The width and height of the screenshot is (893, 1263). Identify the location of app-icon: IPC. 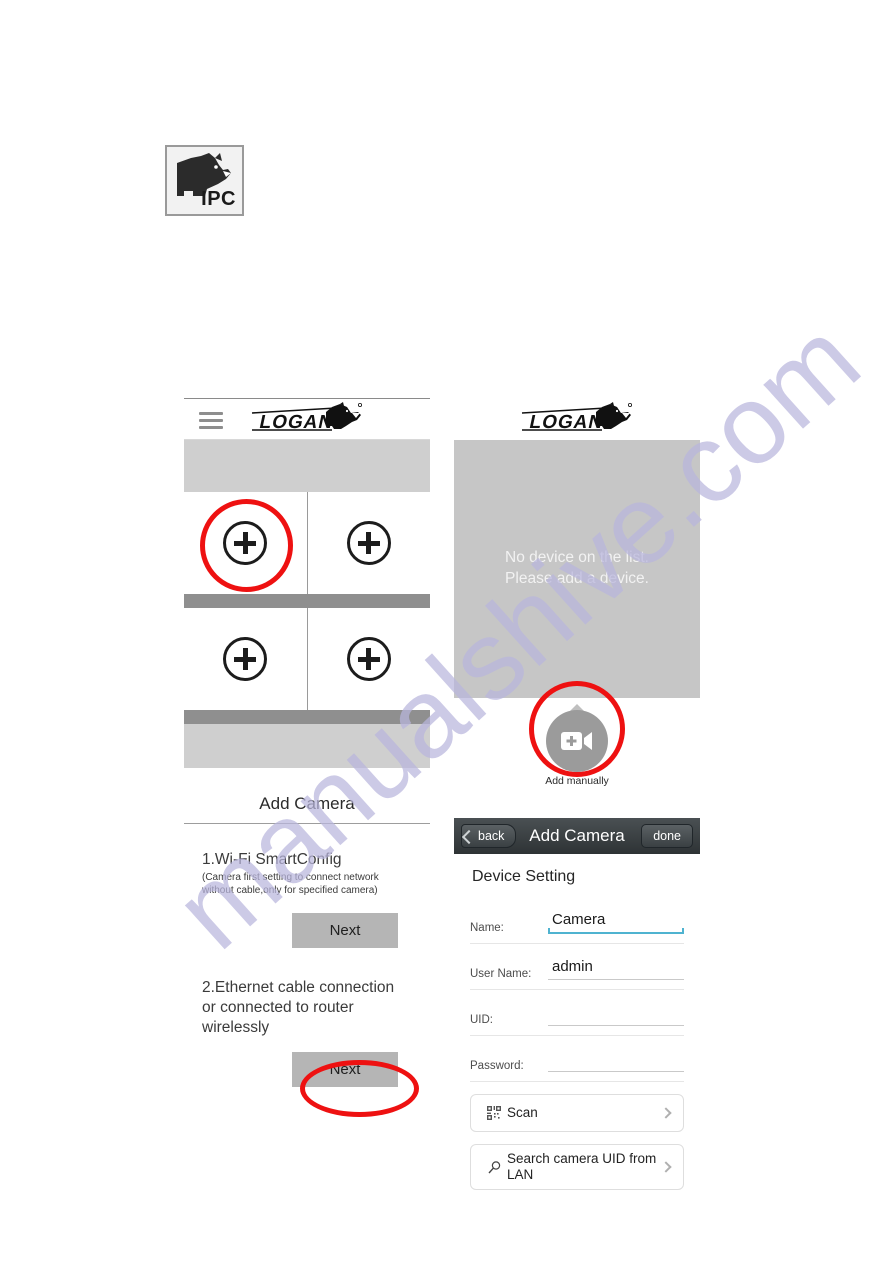
(204, 180).